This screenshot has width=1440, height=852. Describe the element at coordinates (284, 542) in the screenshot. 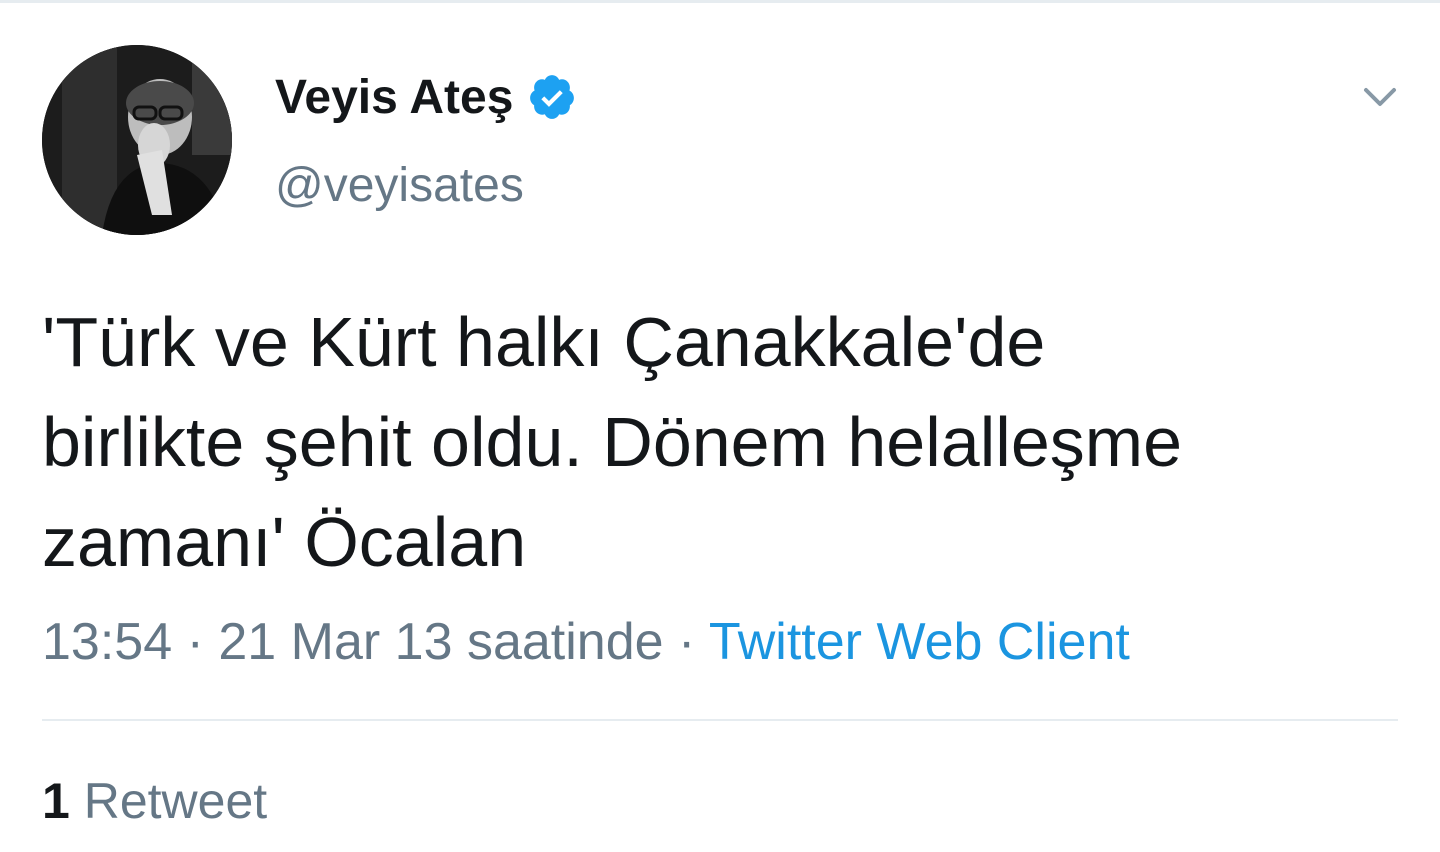

I see `tweet-text-line: zamanı' Öcalan` at that location.